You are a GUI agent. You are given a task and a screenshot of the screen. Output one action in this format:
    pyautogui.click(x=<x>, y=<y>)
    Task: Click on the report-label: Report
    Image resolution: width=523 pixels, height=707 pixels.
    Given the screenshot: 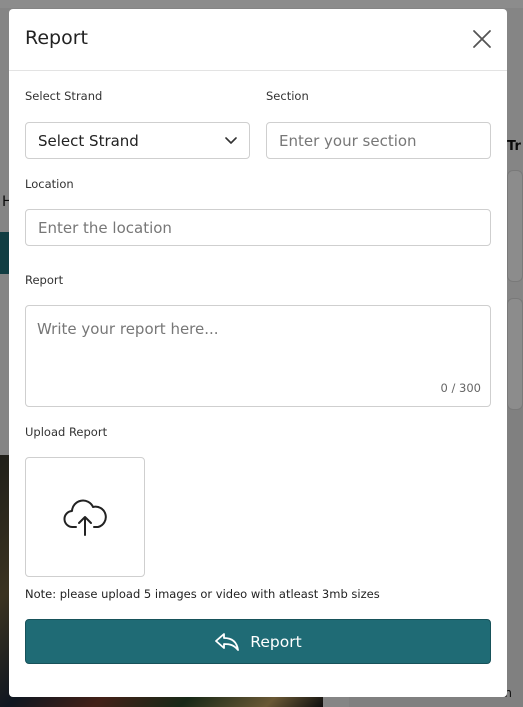 What is the action you would take?
    pyautogui.click(x=44, y=280)
    